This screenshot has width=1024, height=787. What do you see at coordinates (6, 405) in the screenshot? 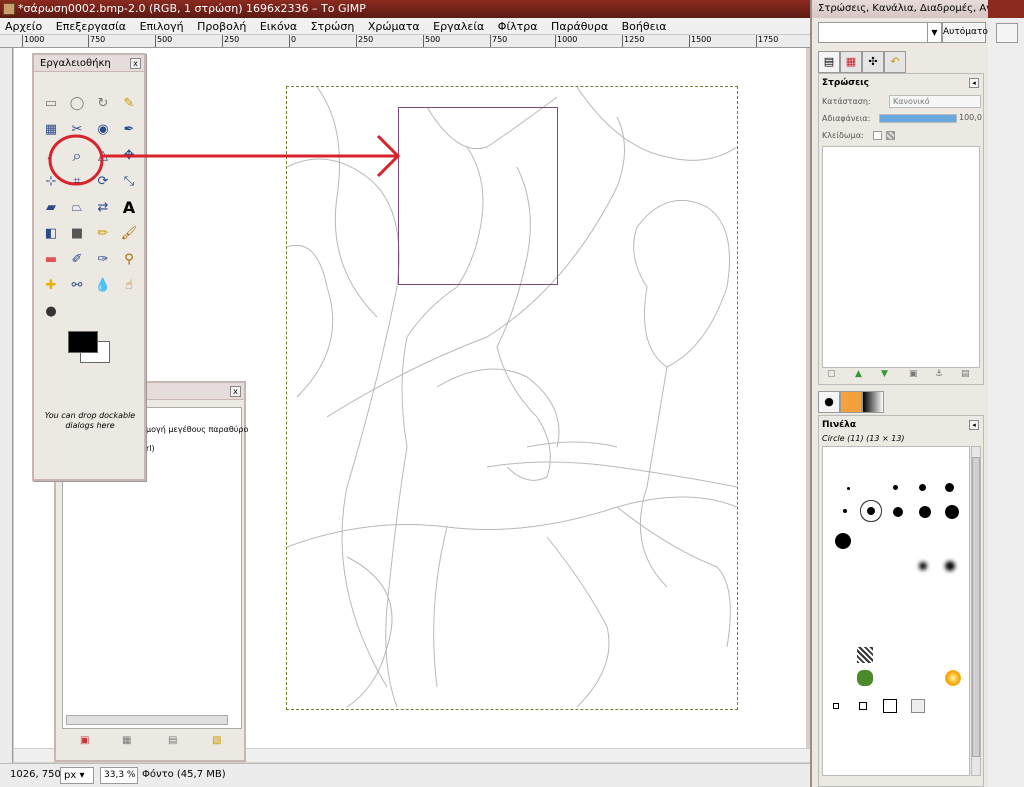
I see `vertical-ruler` at bounding box center [6, 405].